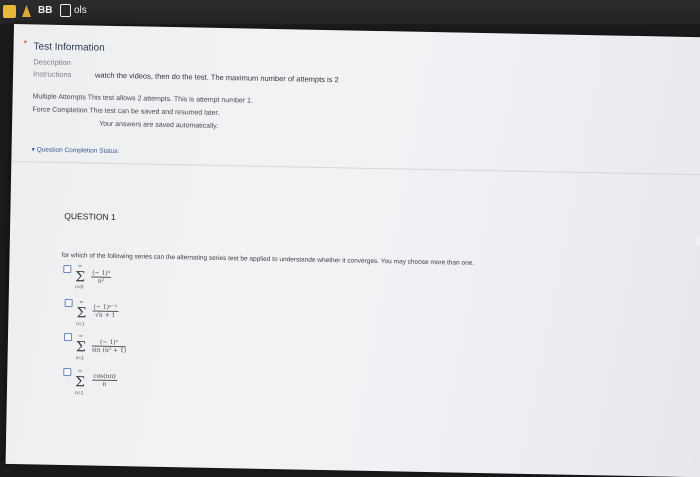 The width and height of the screenshot is (700, 477). Describe the element at coordinates (25, 43) in the screenshot. I see `required-star-icon: *` at that location.